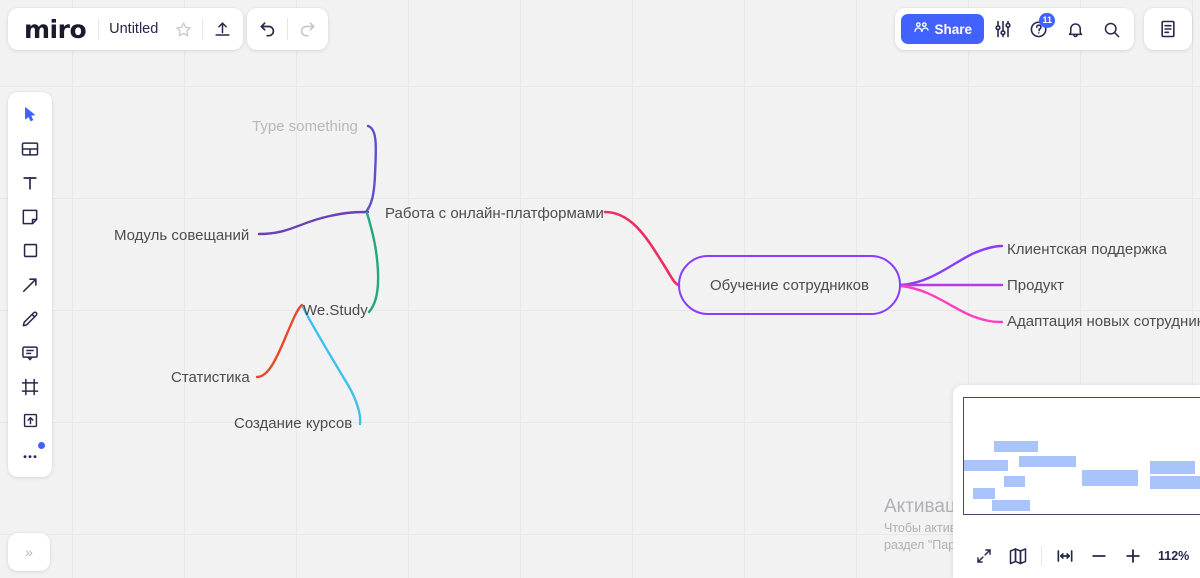 This screenshot has height=578, width=1200. I want to click on connector-sozdanie, so click(331, 365).